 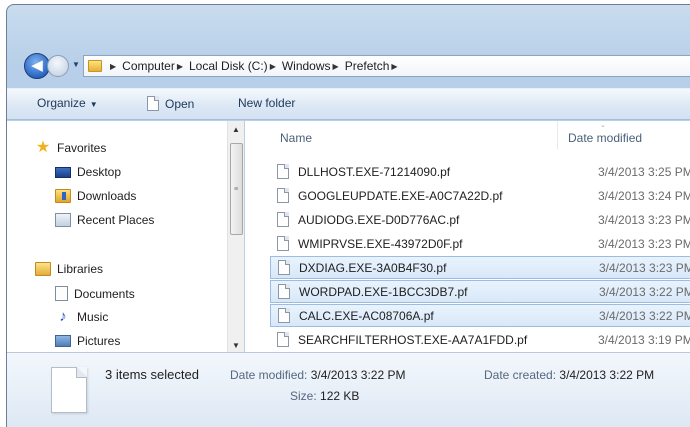 What do you see at coordinates (480, 267) in the screenshot?
I see `file-row: DXDIAG.EXE-3A0B4F30.pf 3/4/2013 3:23 PM` at bounding box center [480, 267].